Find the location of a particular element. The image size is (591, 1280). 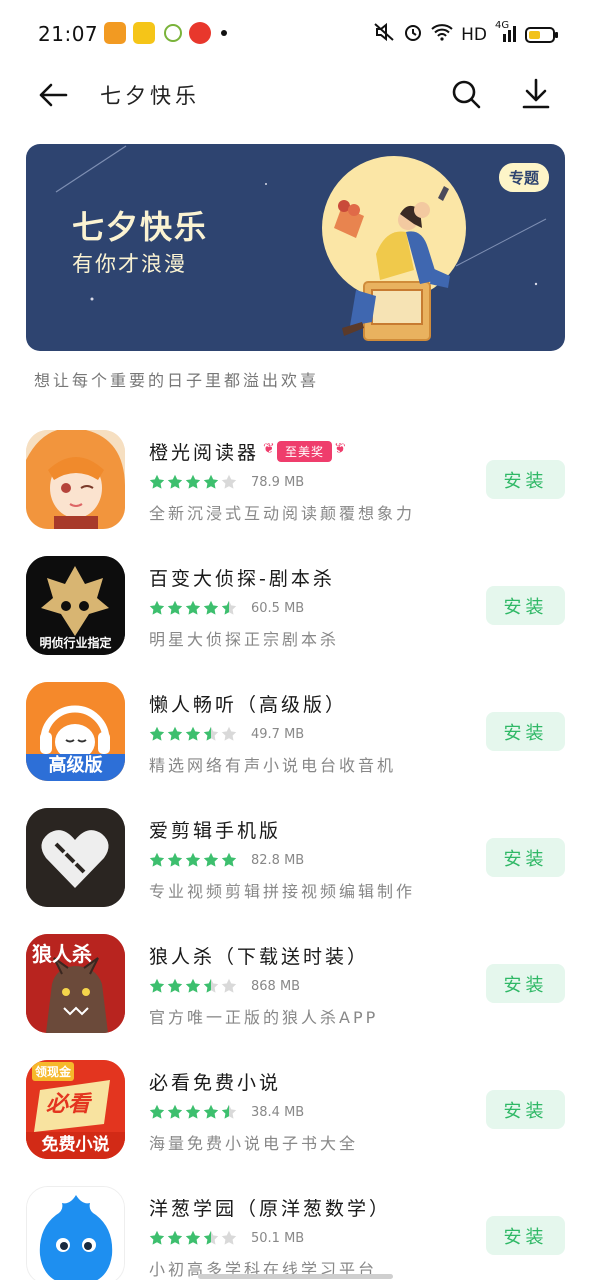

app-icon: 明侦行业指定 is located at coordinates (75, 605).